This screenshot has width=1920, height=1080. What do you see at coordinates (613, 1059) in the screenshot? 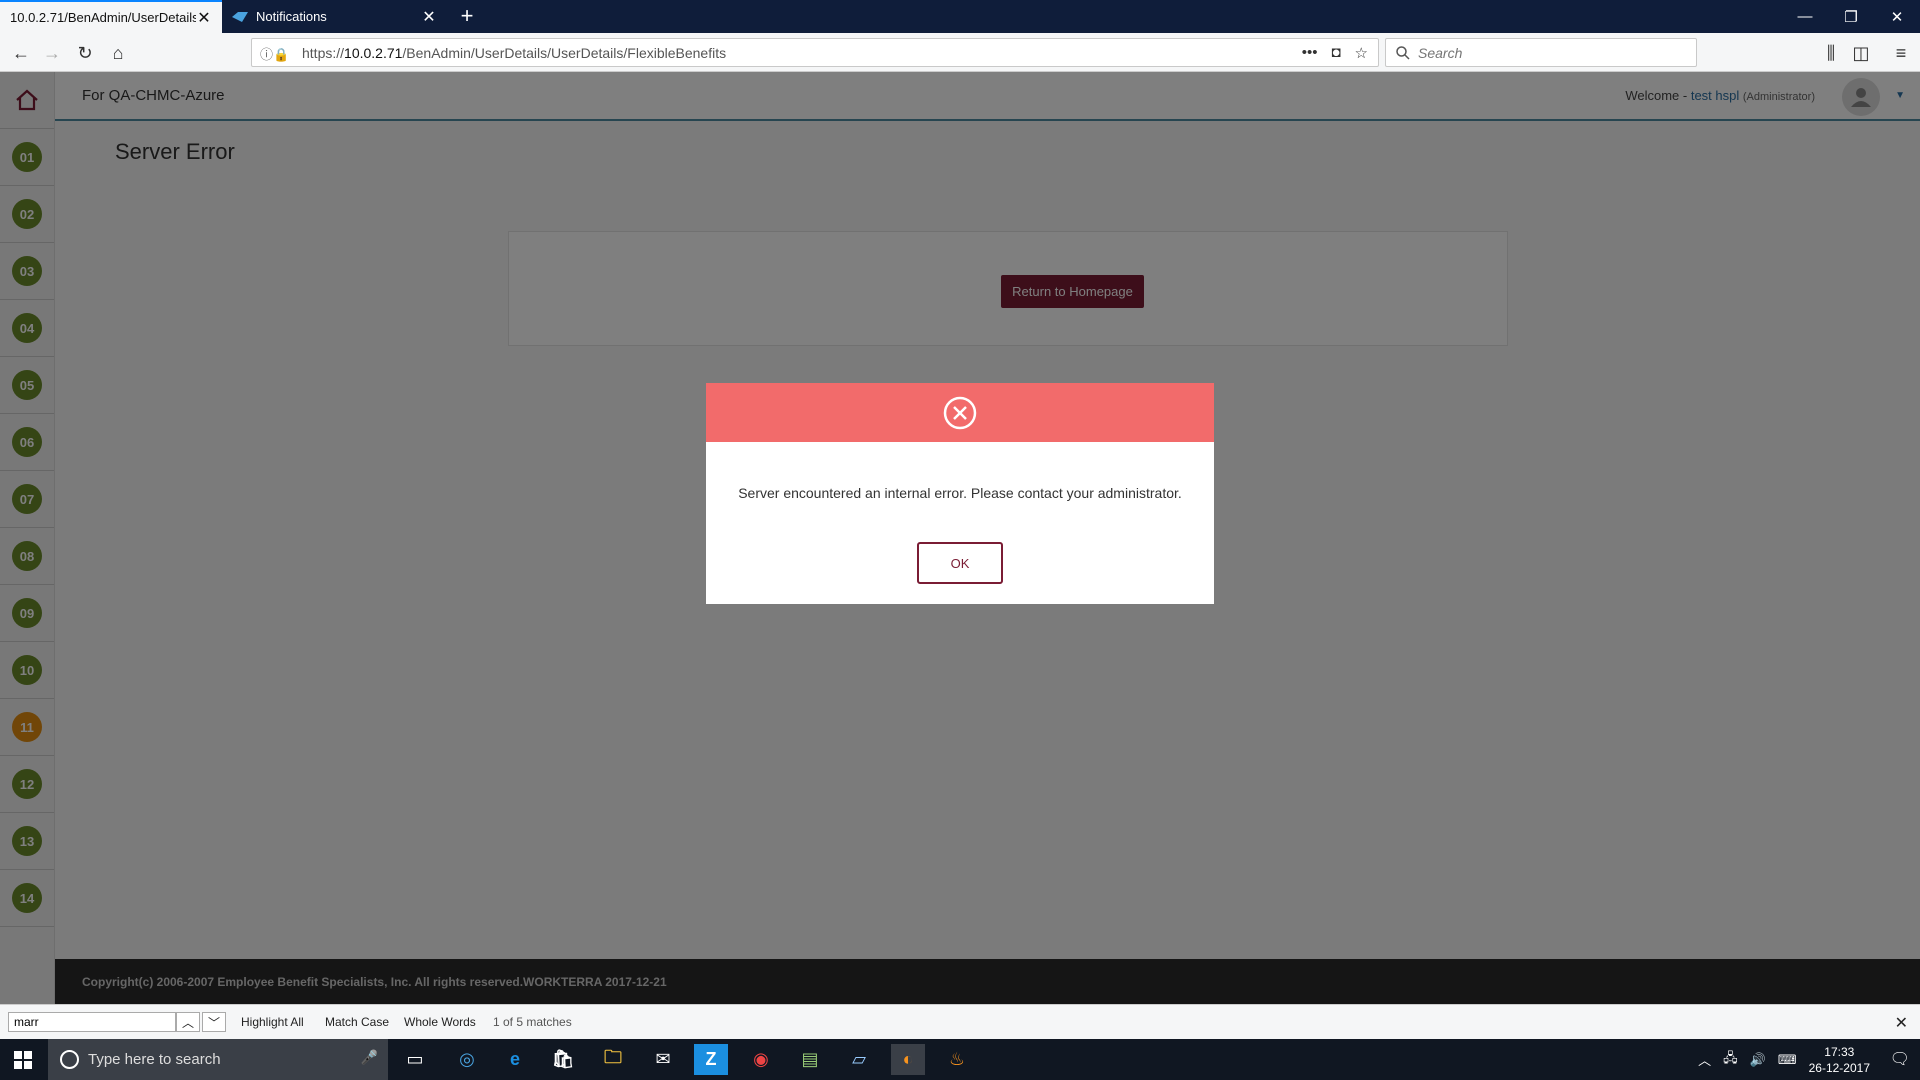
I see `file-explorer-icon: 🗀` at bounding box center [613, 1059].